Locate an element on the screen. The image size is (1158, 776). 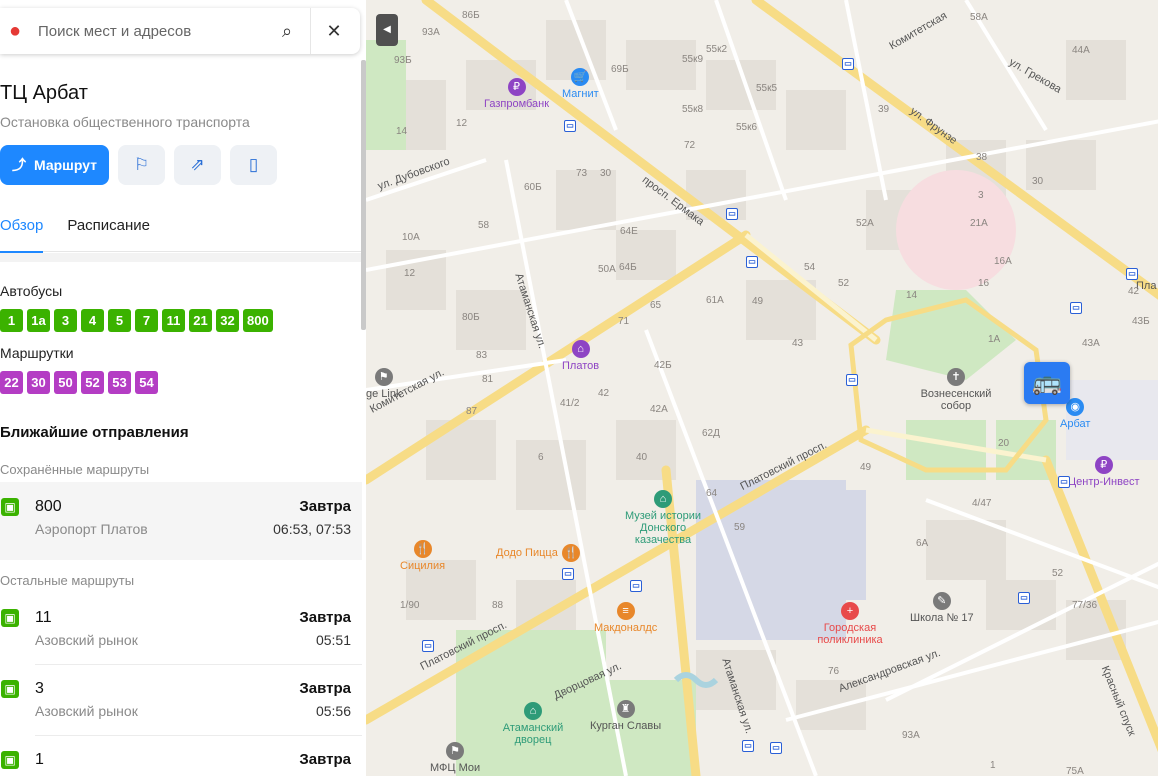
house-number: 55к6 is located at coordinates (747, 127).